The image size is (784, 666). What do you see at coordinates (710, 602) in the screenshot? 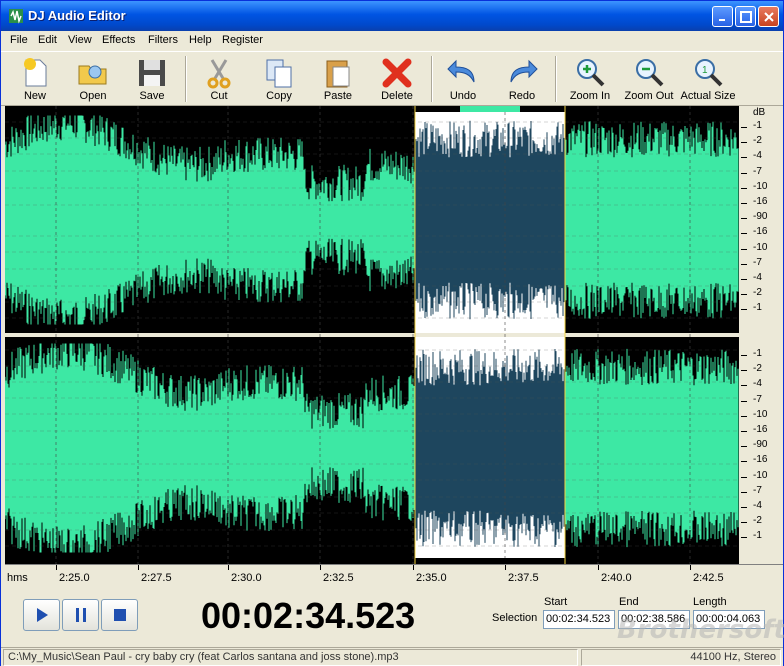
I see `length-label: Length` at bounding box center [710, 602].